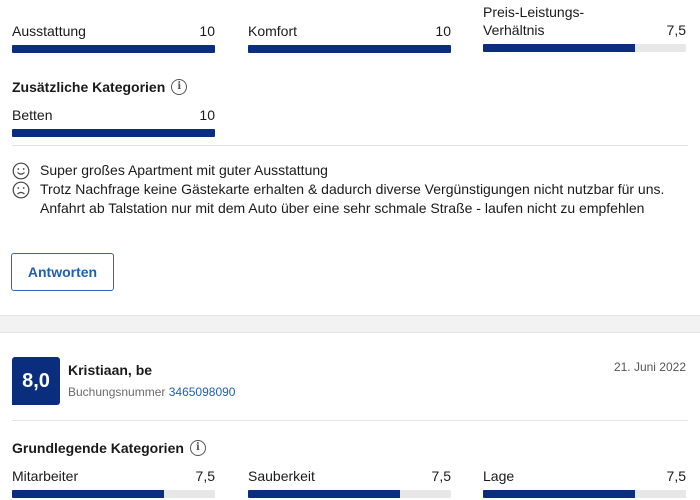  I want to click on reviewer-name: Kristiaan, be, so click(110, 370).